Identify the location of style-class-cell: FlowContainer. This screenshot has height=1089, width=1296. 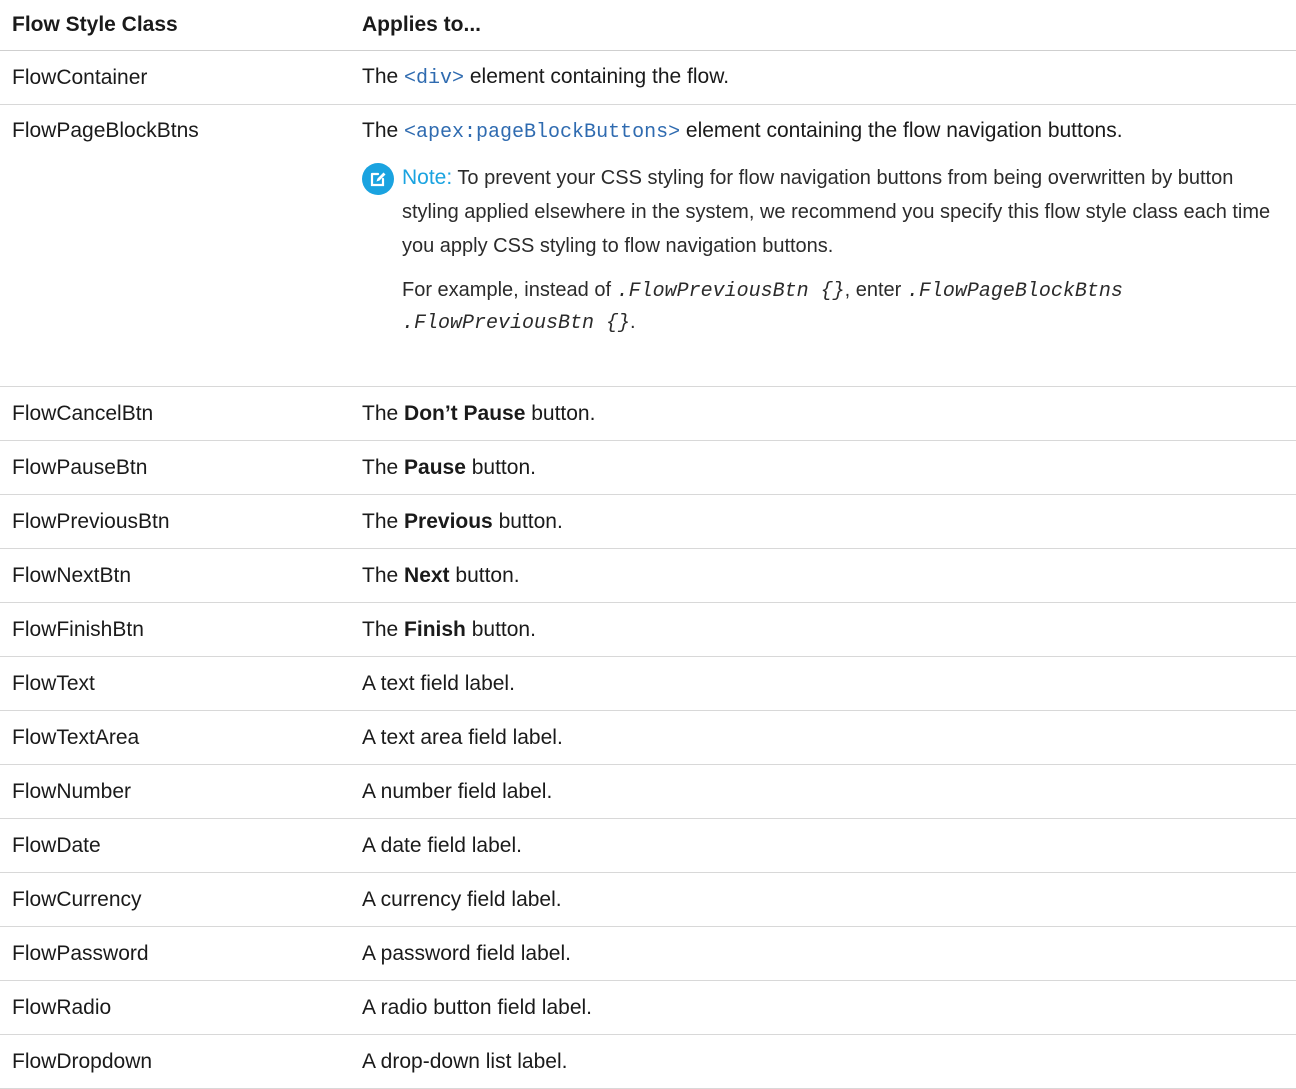
(80, 77).